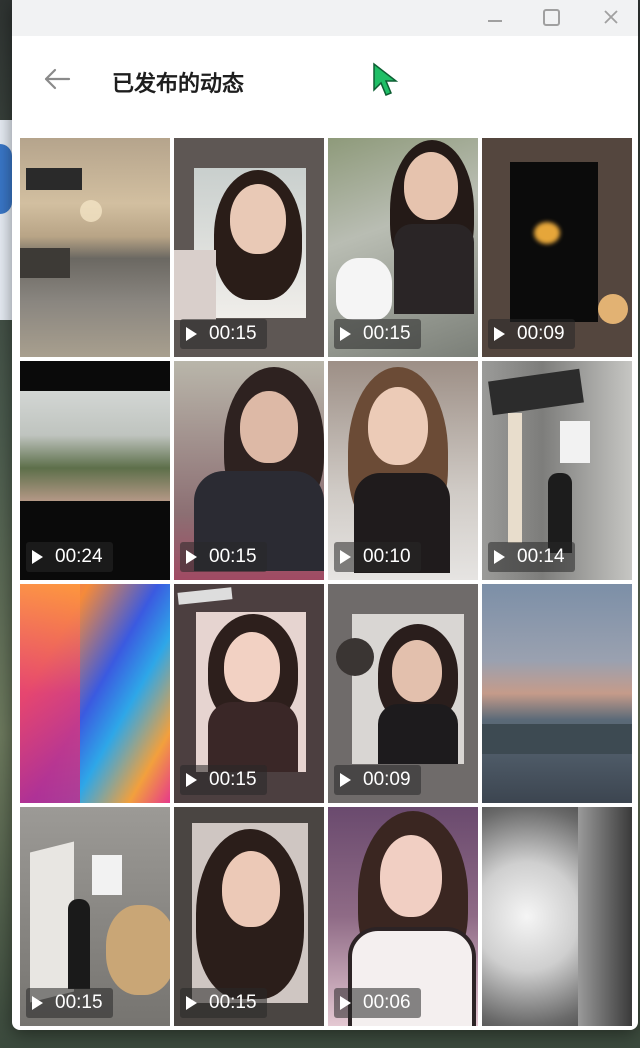  Describe the element at coordinates (557, 739) in the screenshot. I see `horizon-image` at that location.